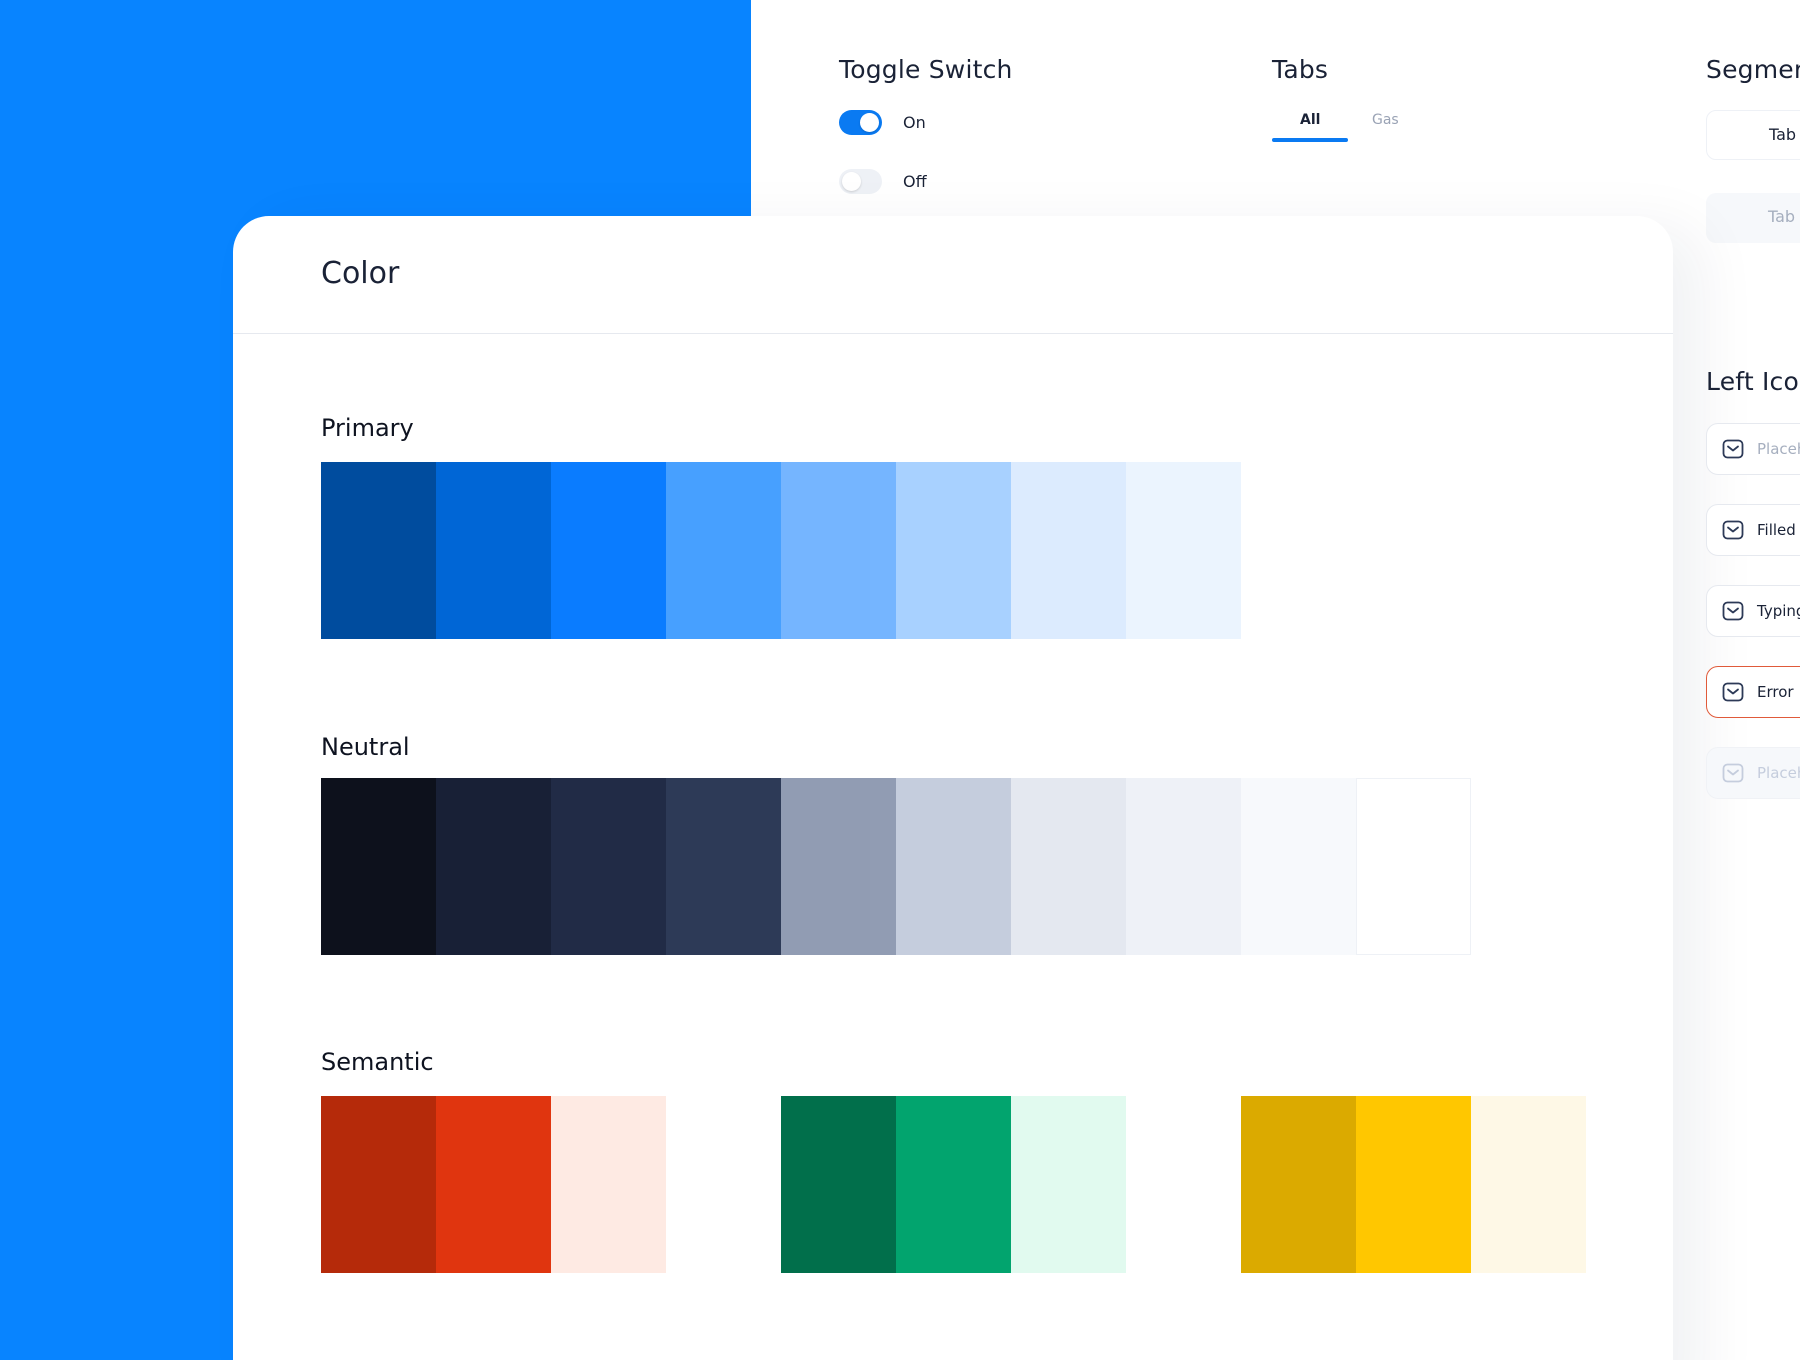 Image resolution: width=1800 pixels, height=1360 pixels. What do you see at coordinates (1778, 773) in the screenshot?
I see `input-disabled-text: Placeh` at bounding box center [1778, 773].